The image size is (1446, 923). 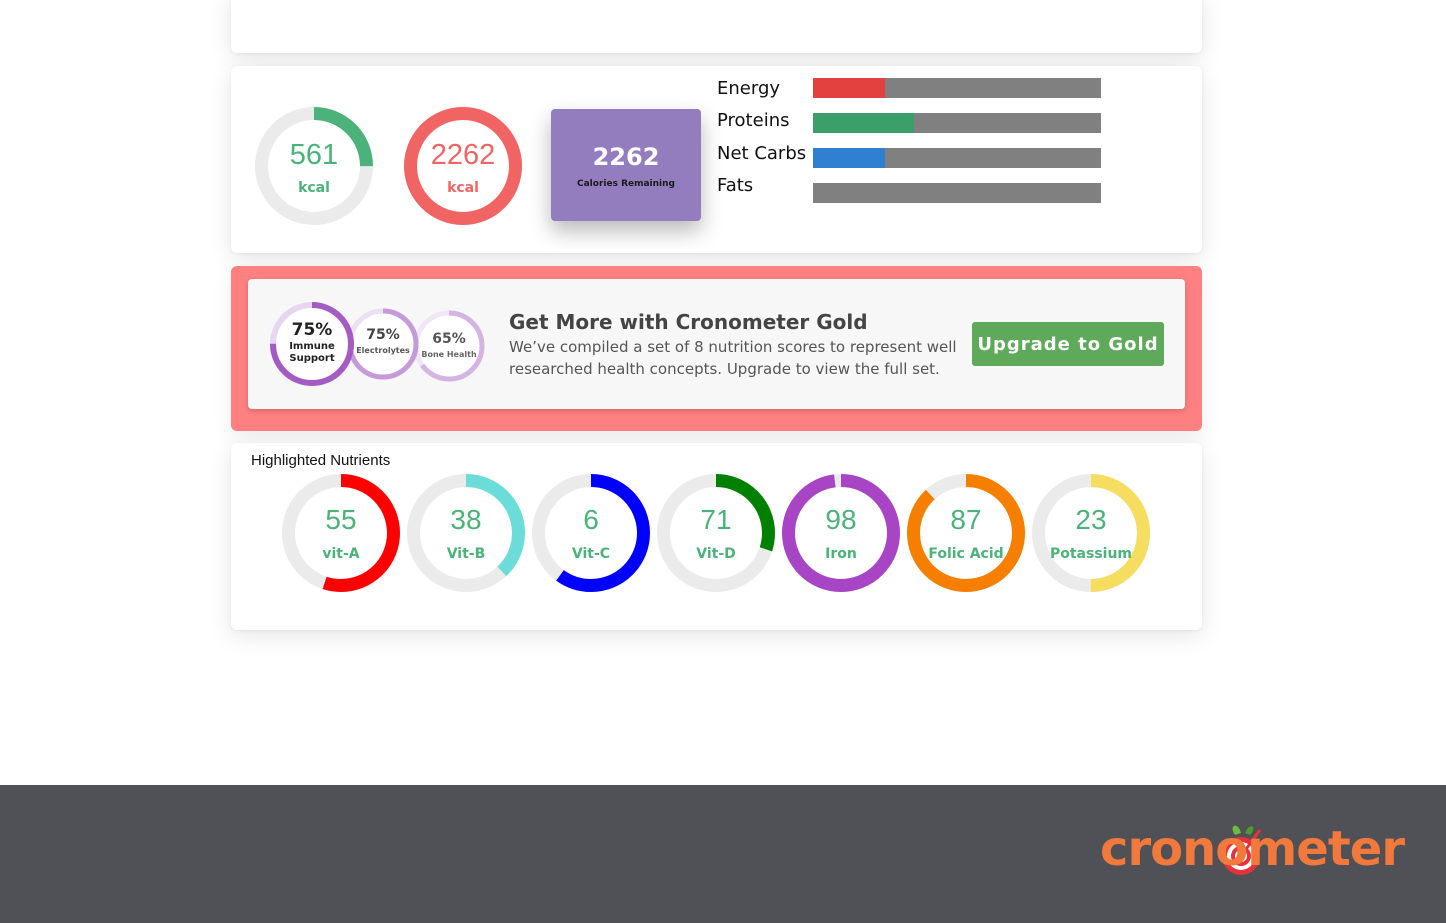 What do you see at coordinates (591, 519) in the screenshot?
I see `nutrient-value-vit-c: 6` at bounding box center [591, 519].